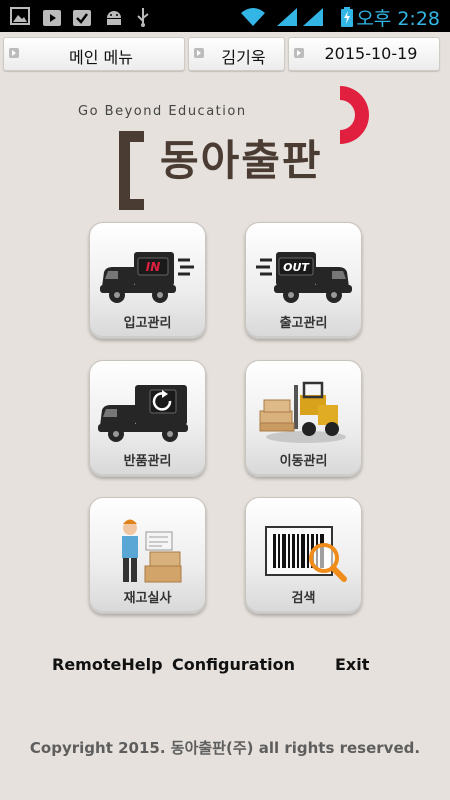 This screenshot has width=450, height=800. I want to click on date-button: 2015-10-19, so click(364, 54).